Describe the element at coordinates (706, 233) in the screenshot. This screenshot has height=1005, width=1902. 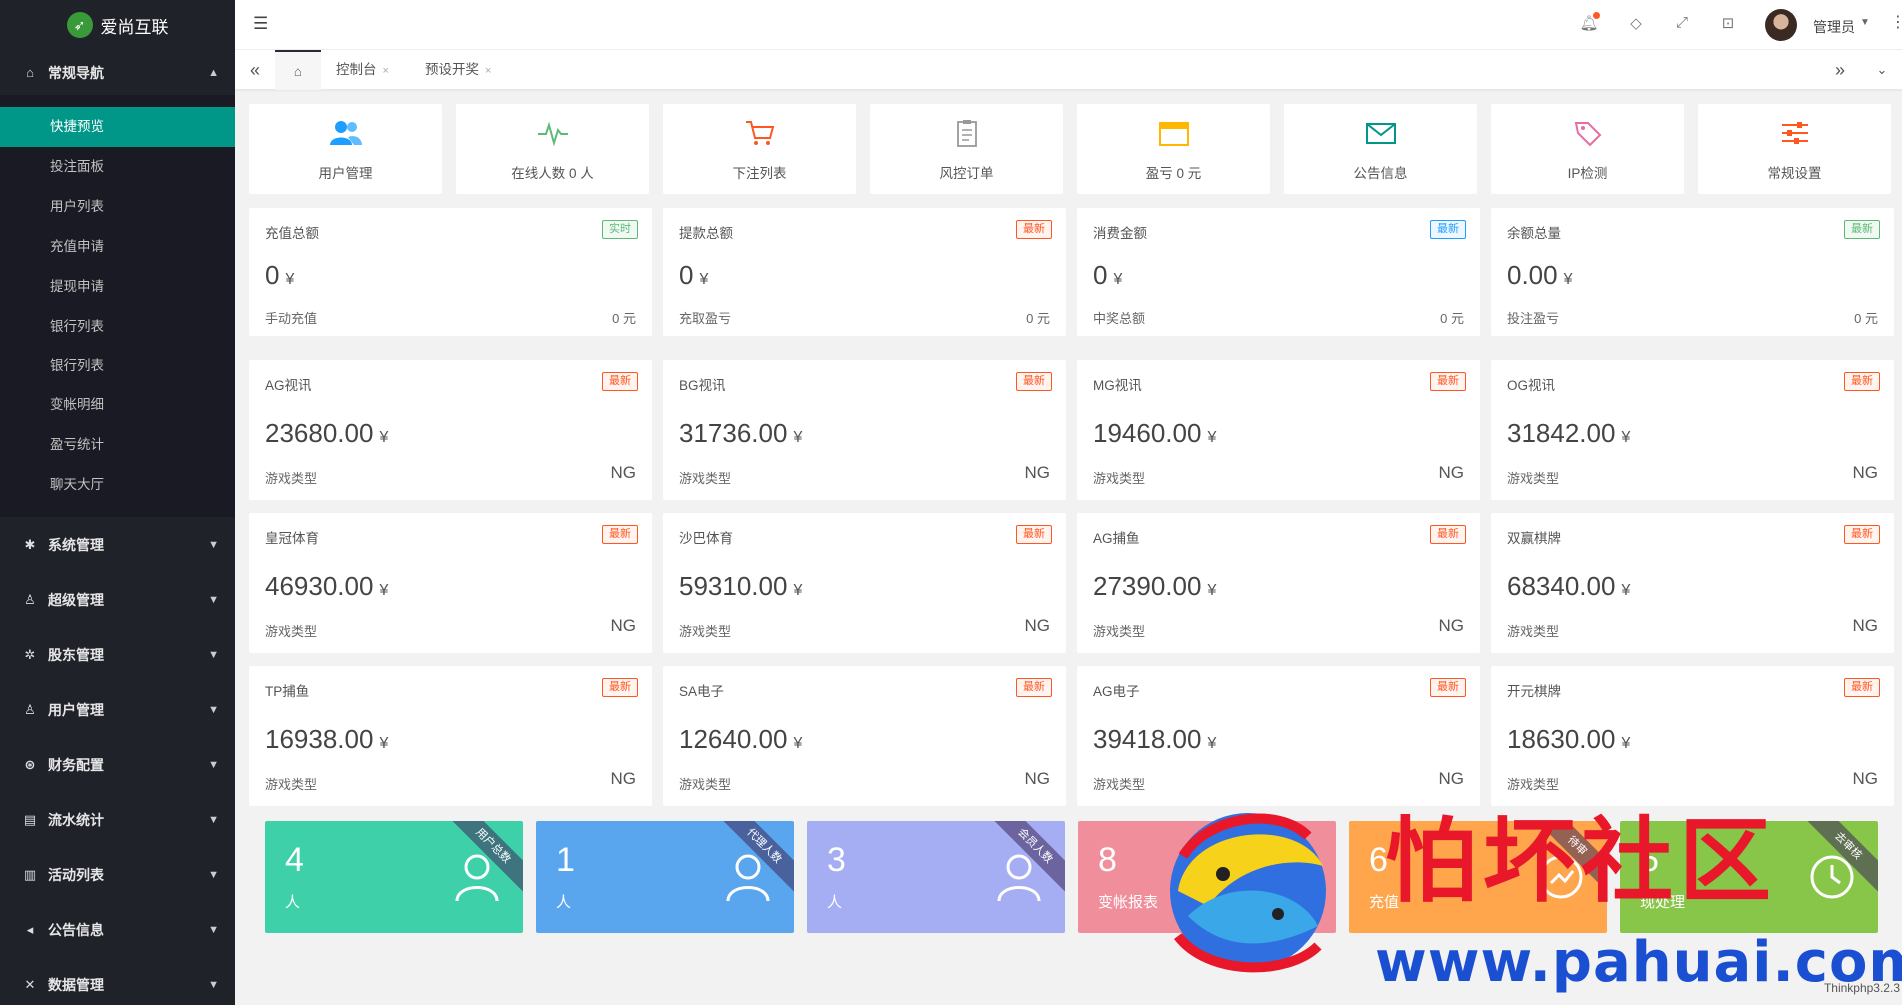
I see `card-title: 提款总额` at that location.